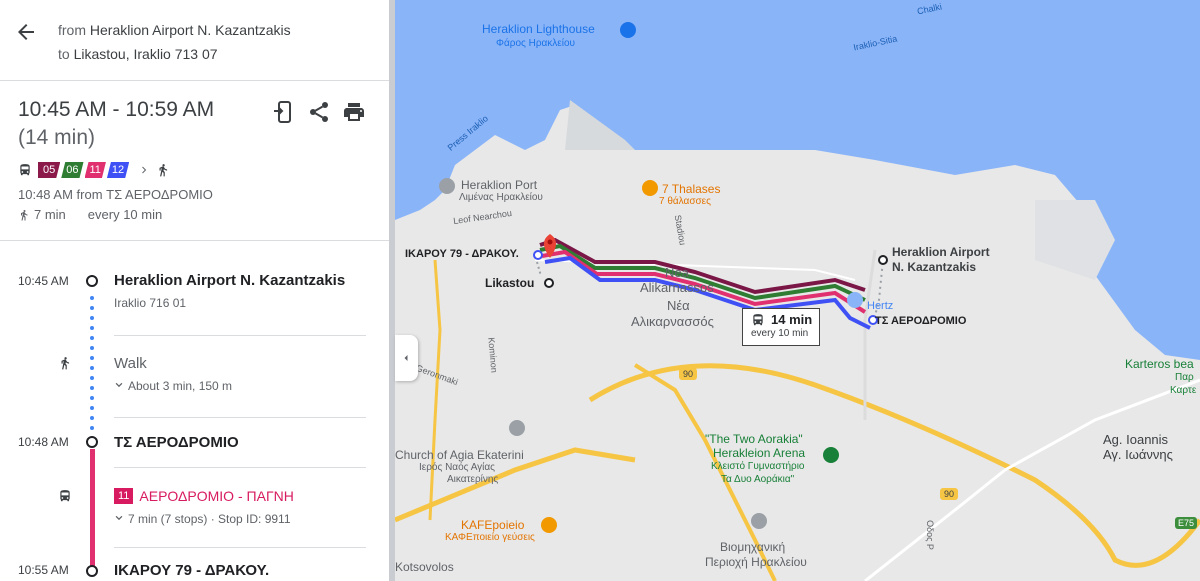 The image size is (1200, 581). Describe the element at coordinates (65, 363) in the screenshot. I see `walk-step-icon` at that location.